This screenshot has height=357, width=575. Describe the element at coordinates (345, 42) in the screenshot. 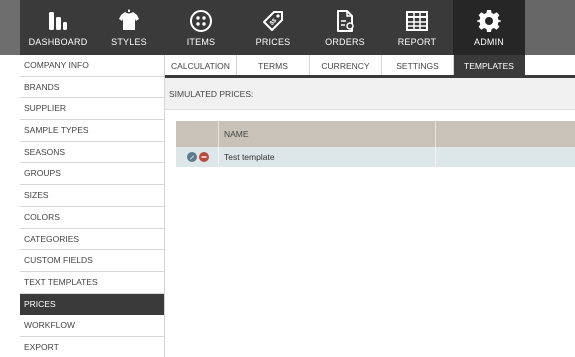

I see `nav-orders-label: ORDERS` at that location.